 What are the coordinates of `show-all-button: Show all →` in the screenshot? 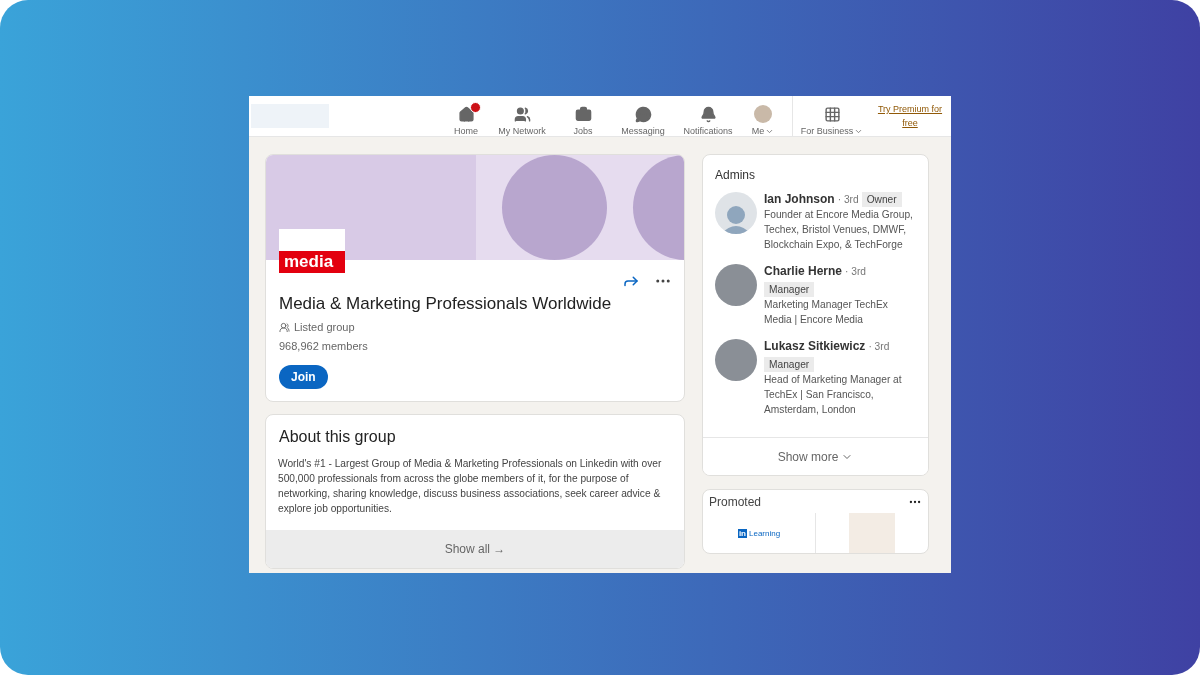 It's located at (475, 549).